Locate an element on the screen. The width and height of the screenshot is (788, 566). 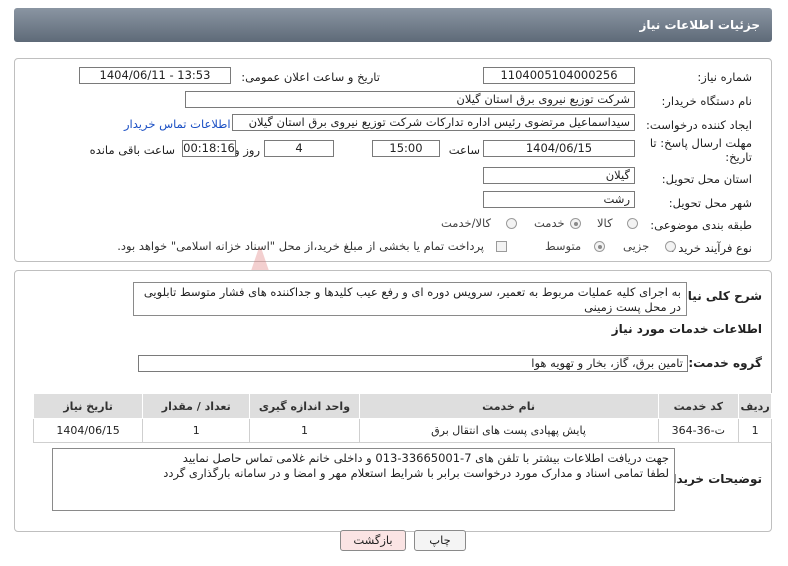
category-label: طبقه بندی موضوعی: is located at coordinates (701, 225).